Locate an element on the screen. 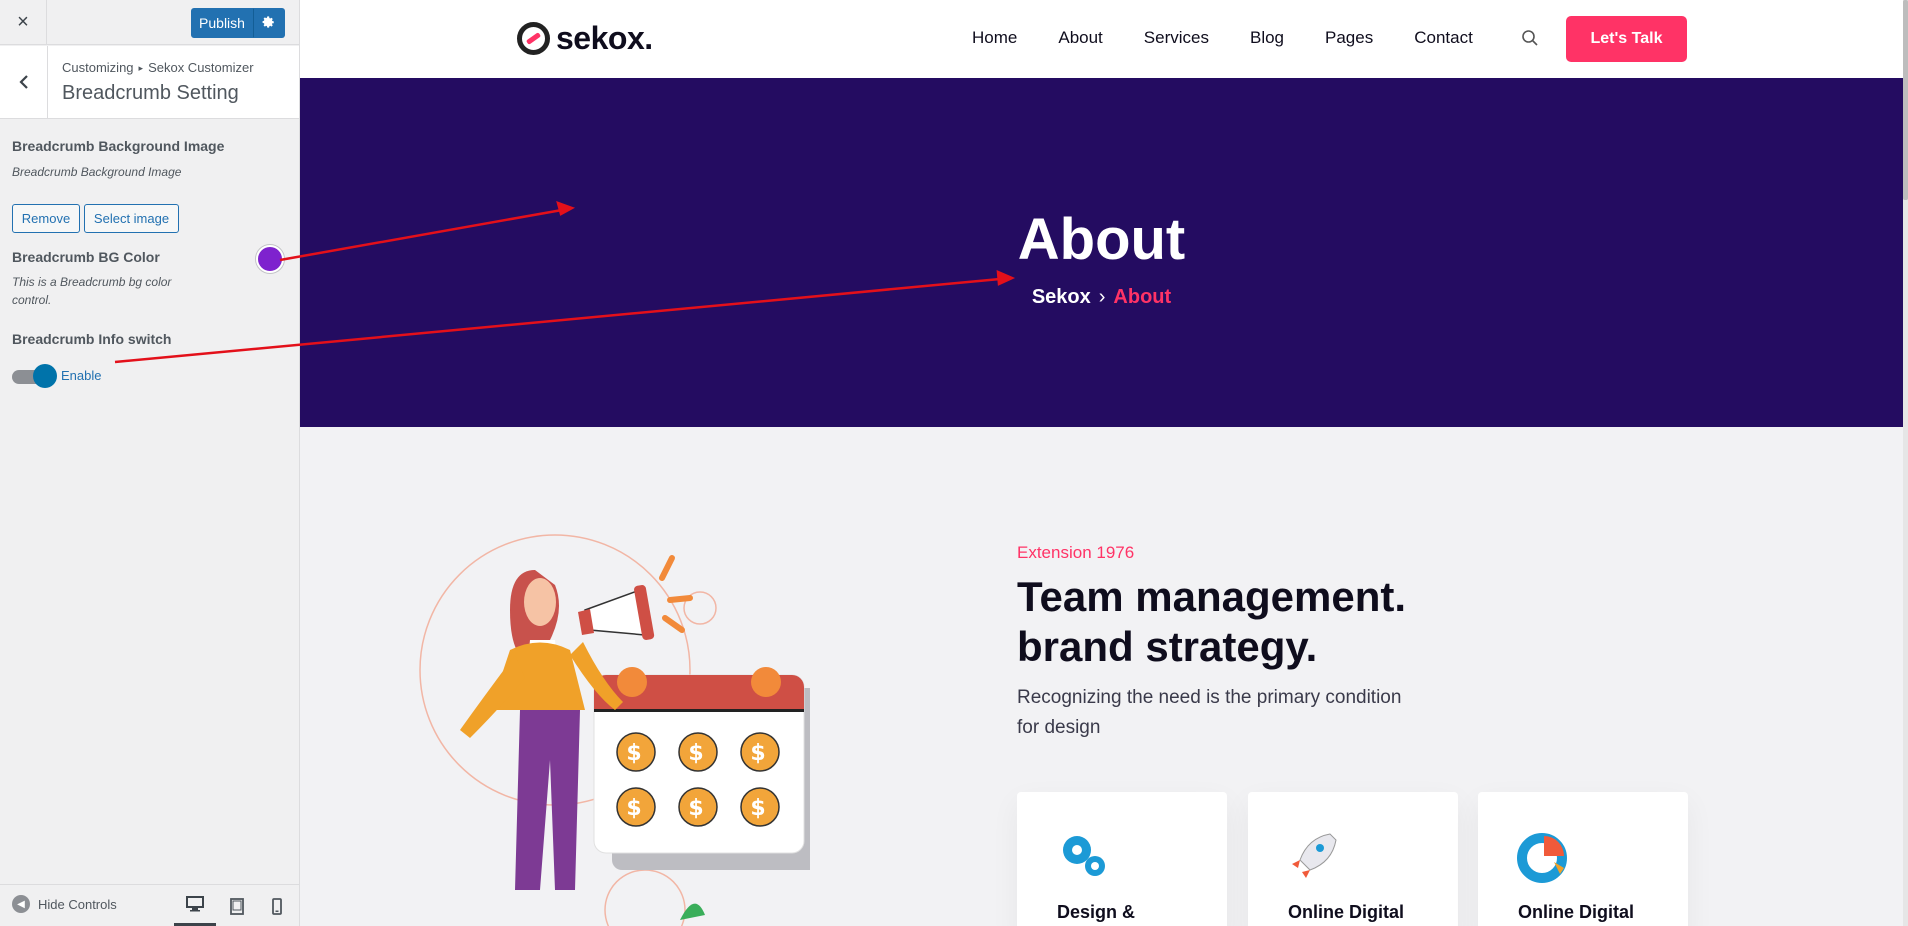  page-title: About is located at coordinates (1101, 239).